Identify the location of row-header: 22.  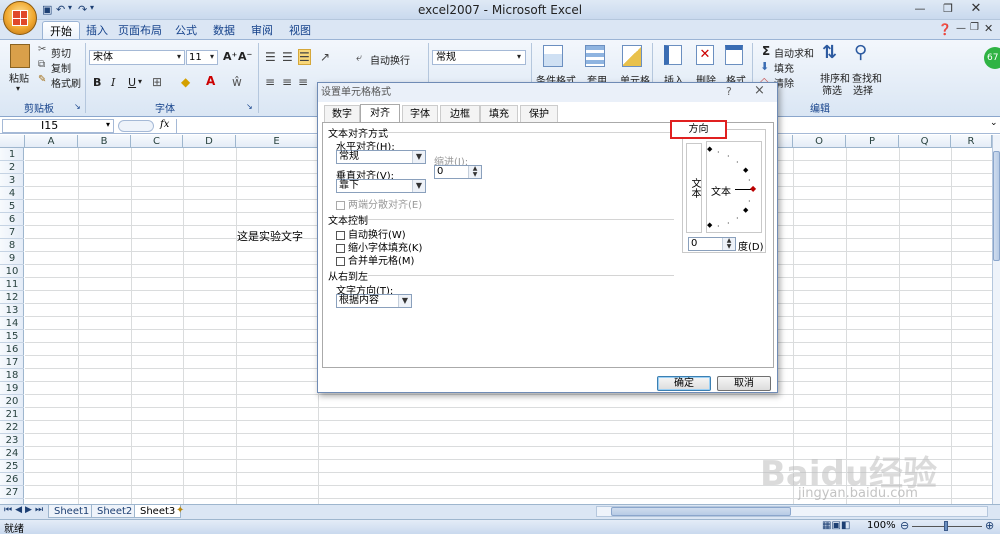
(12, 427).